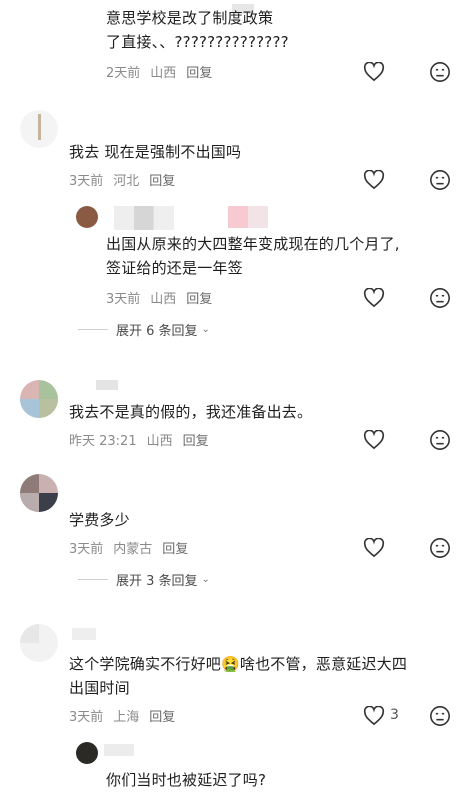 This screenshot has height=800, width=471. I want to click on expand-replies-button: 展开 3 条回复 ⌄, so click(144, 579).